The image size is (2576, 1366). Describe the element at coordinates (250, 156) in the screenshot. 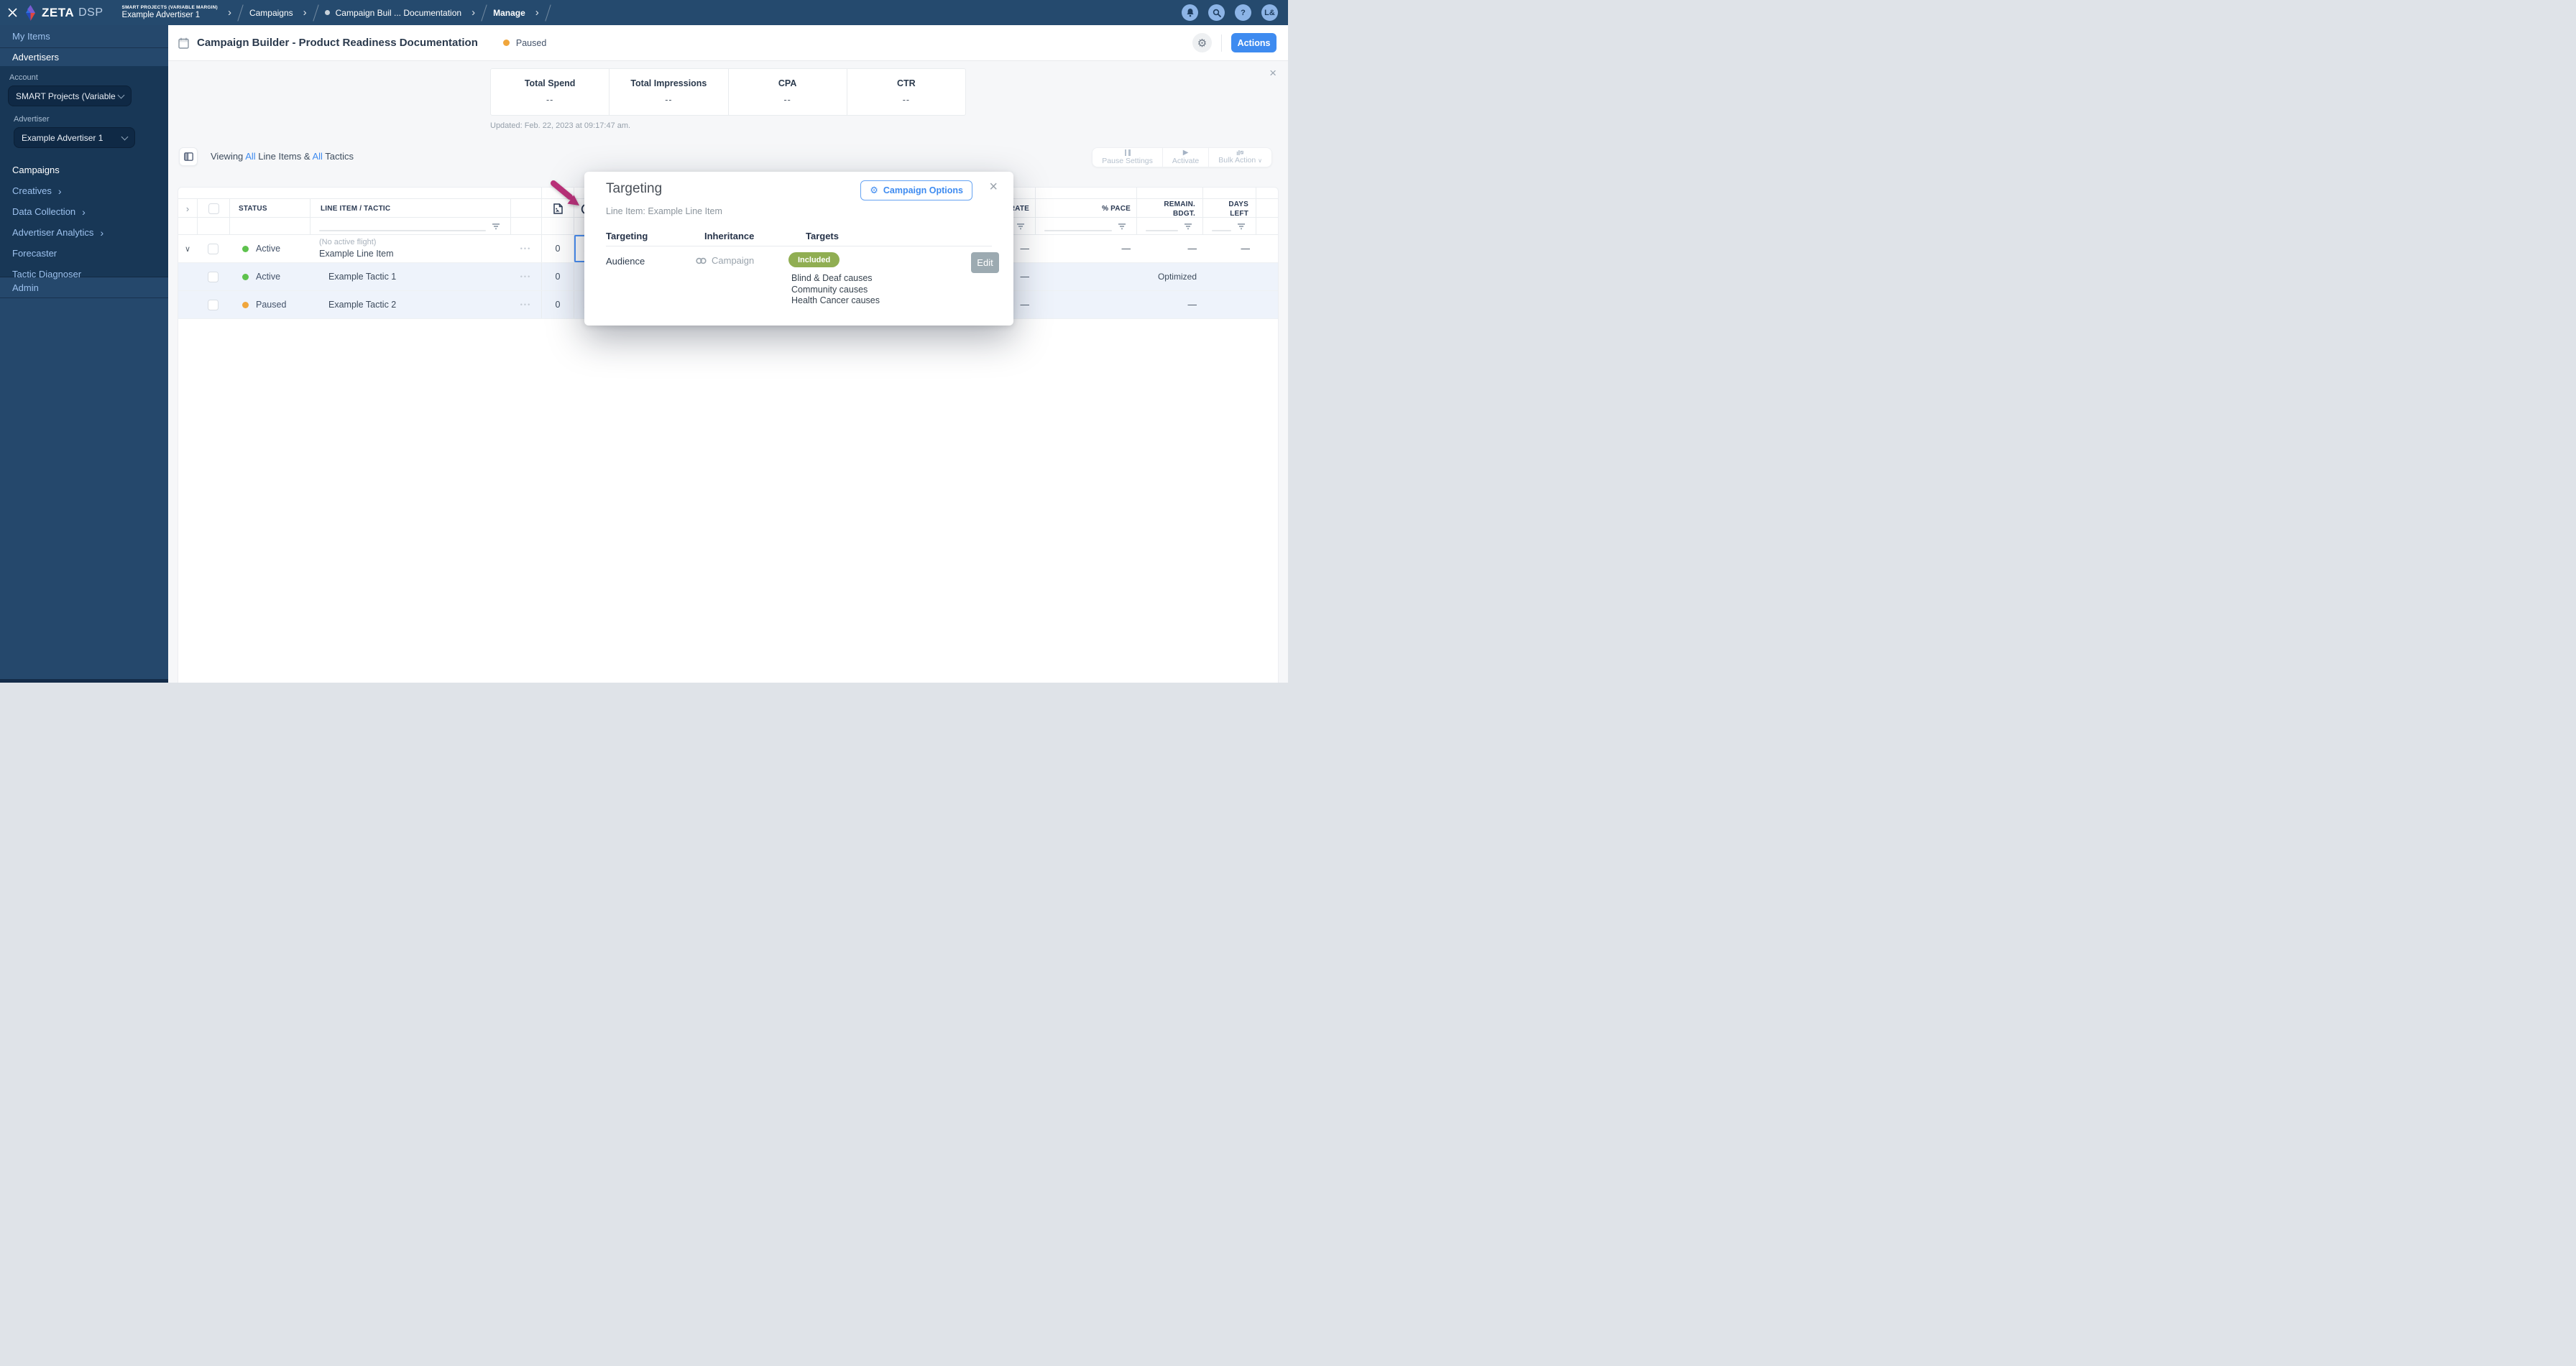

I see `all-line-items-link: All` at that location.